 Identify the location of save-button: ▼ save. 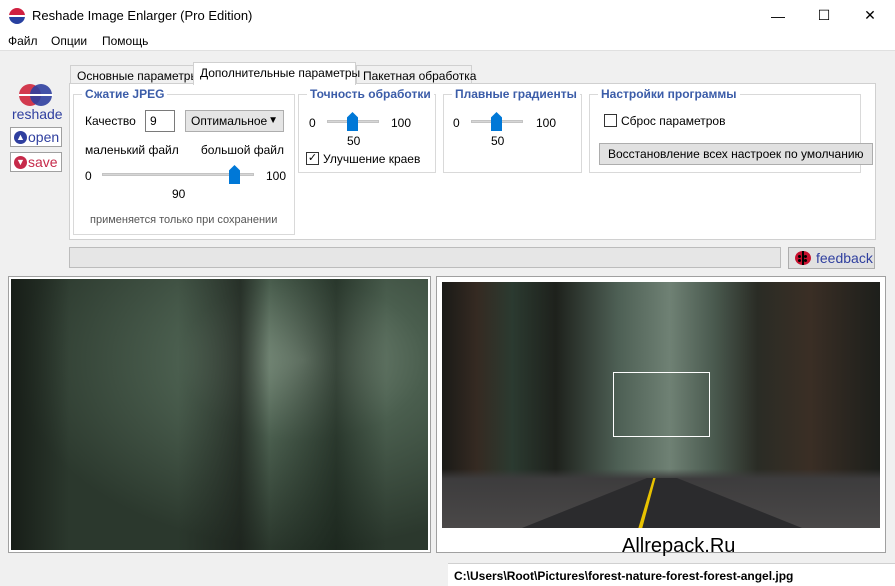
(36, 162).